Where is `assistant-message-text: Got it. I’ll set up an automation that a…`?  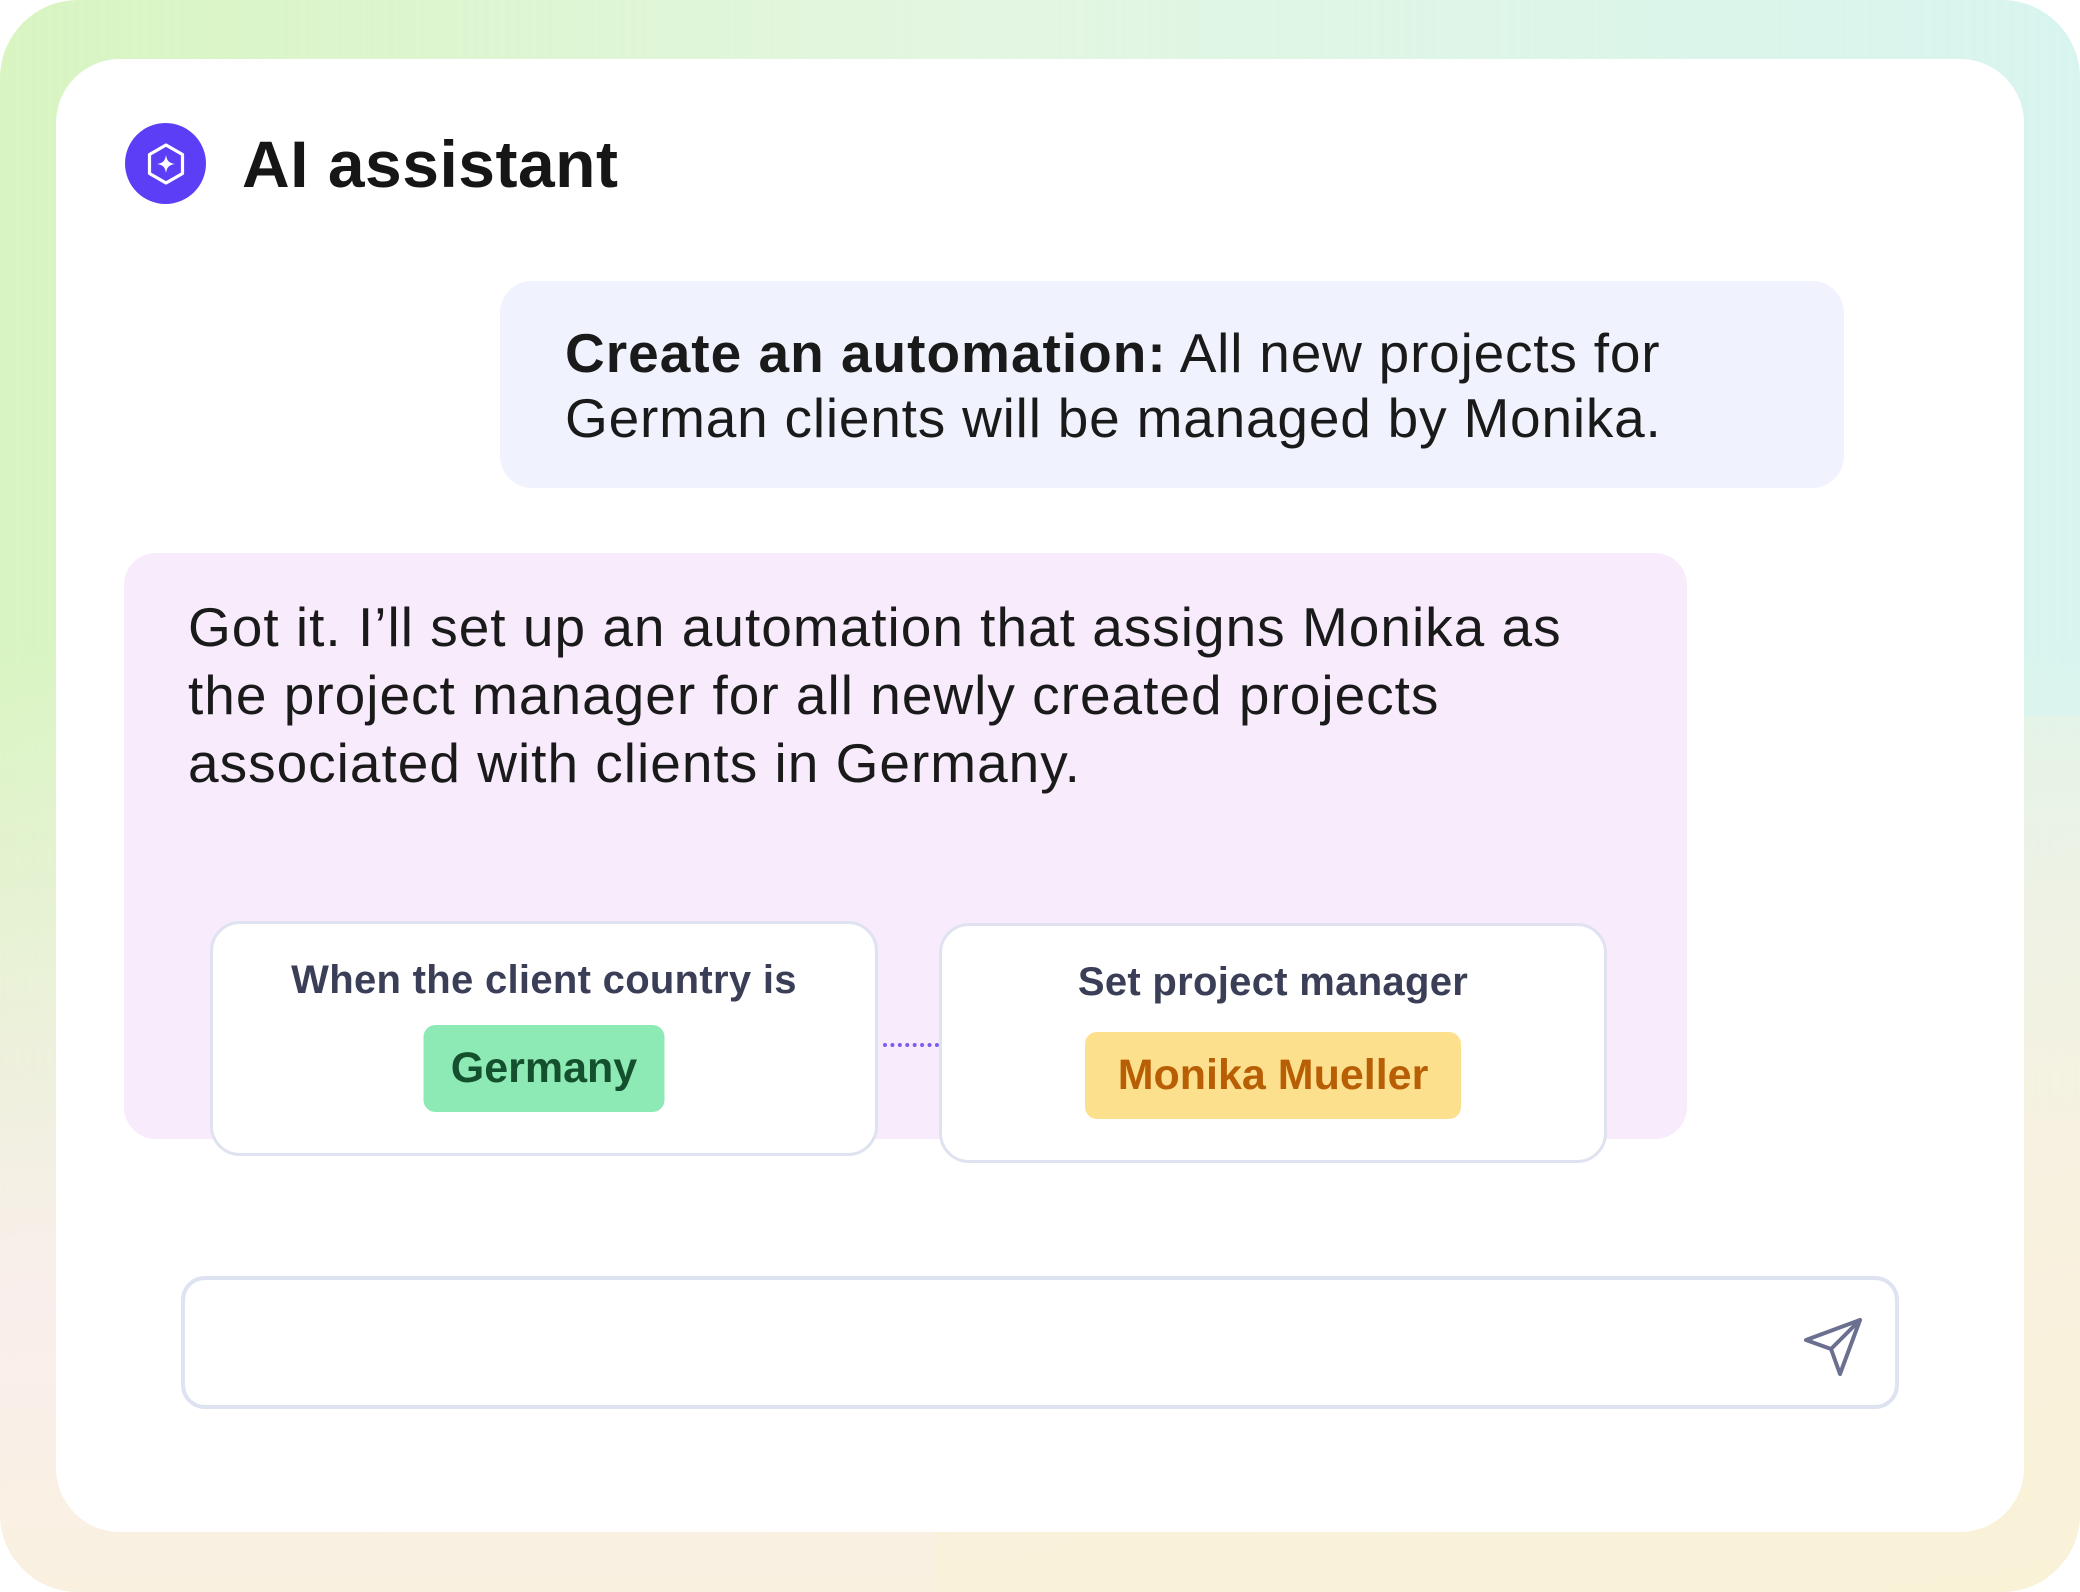 assistant-message-text: Got it. I’ll set up an automation that a… is located at coordinates (875, 695).